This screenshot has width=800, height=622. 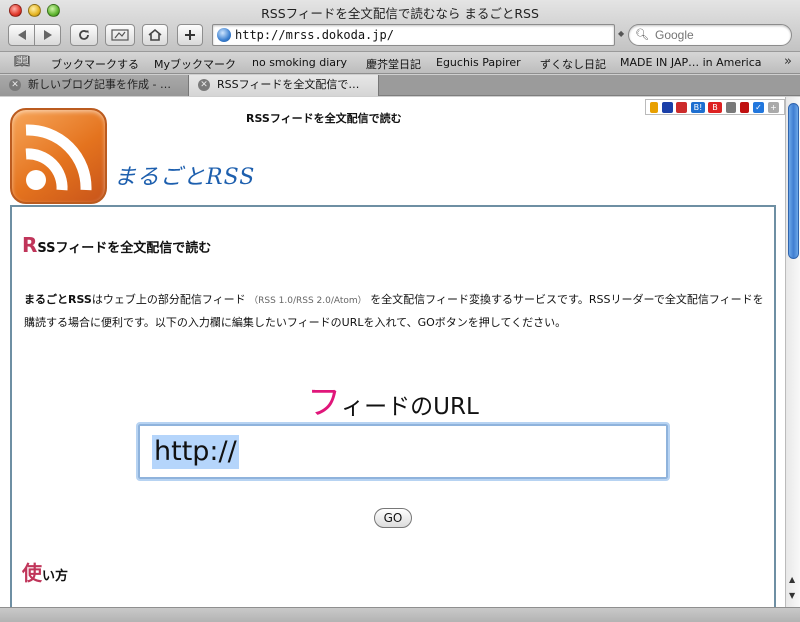 I want to click on feed-url-value: http://, so click(x=195, y=452).